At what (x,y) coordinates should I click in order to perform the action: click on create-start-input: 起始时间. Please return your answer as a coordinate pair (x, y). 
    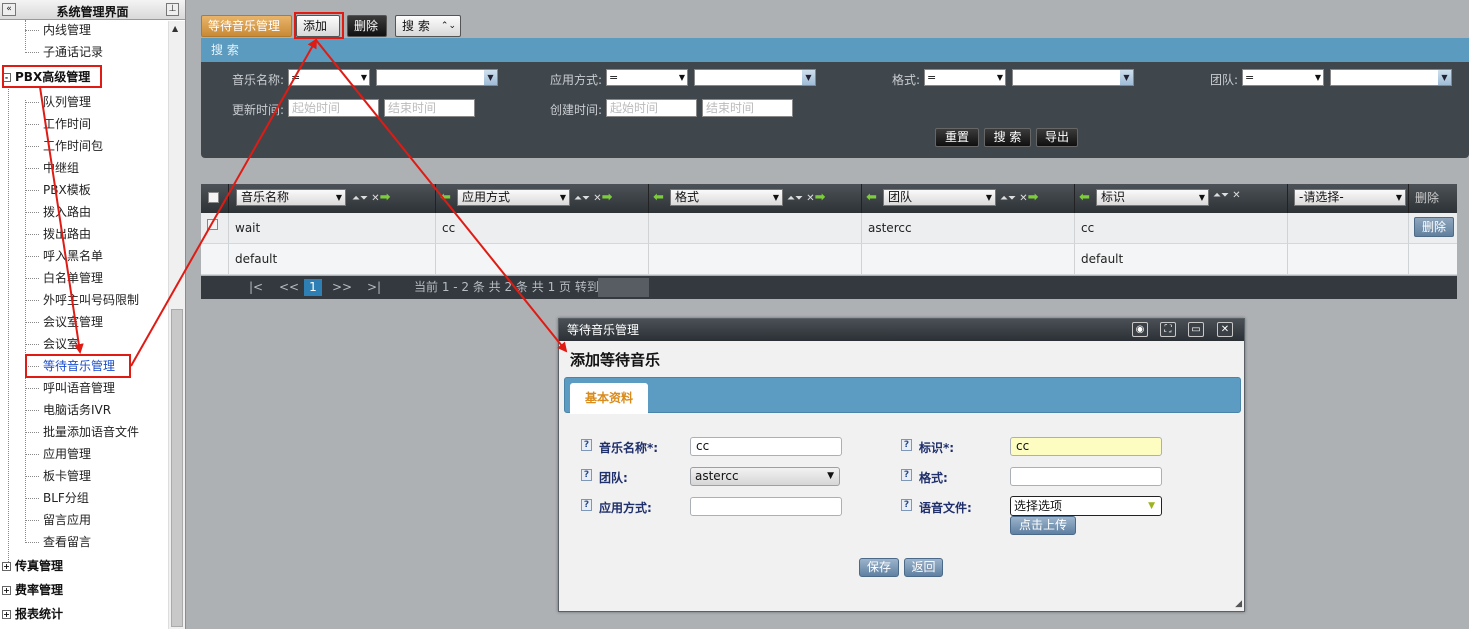
    Looking at the image, I should click on (651, 108).